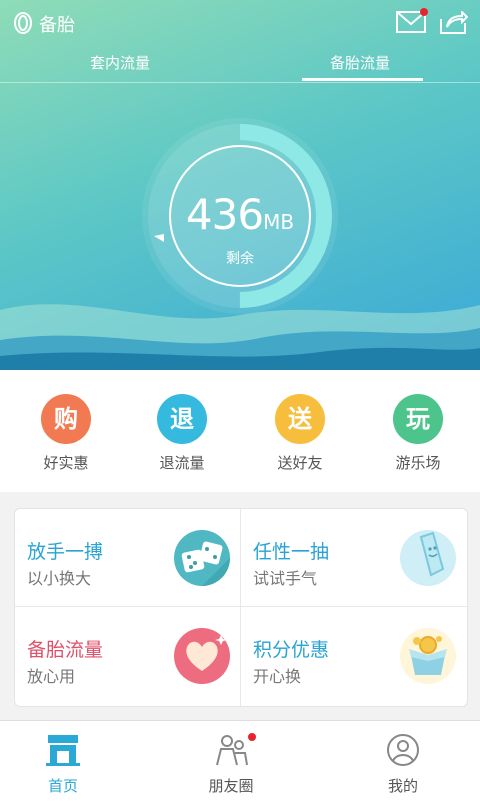  What do you see at coordinates (360, 62) in the screenshot?
I see `tab-spare-data: 备胎流量` at bounding box center [360, 62].